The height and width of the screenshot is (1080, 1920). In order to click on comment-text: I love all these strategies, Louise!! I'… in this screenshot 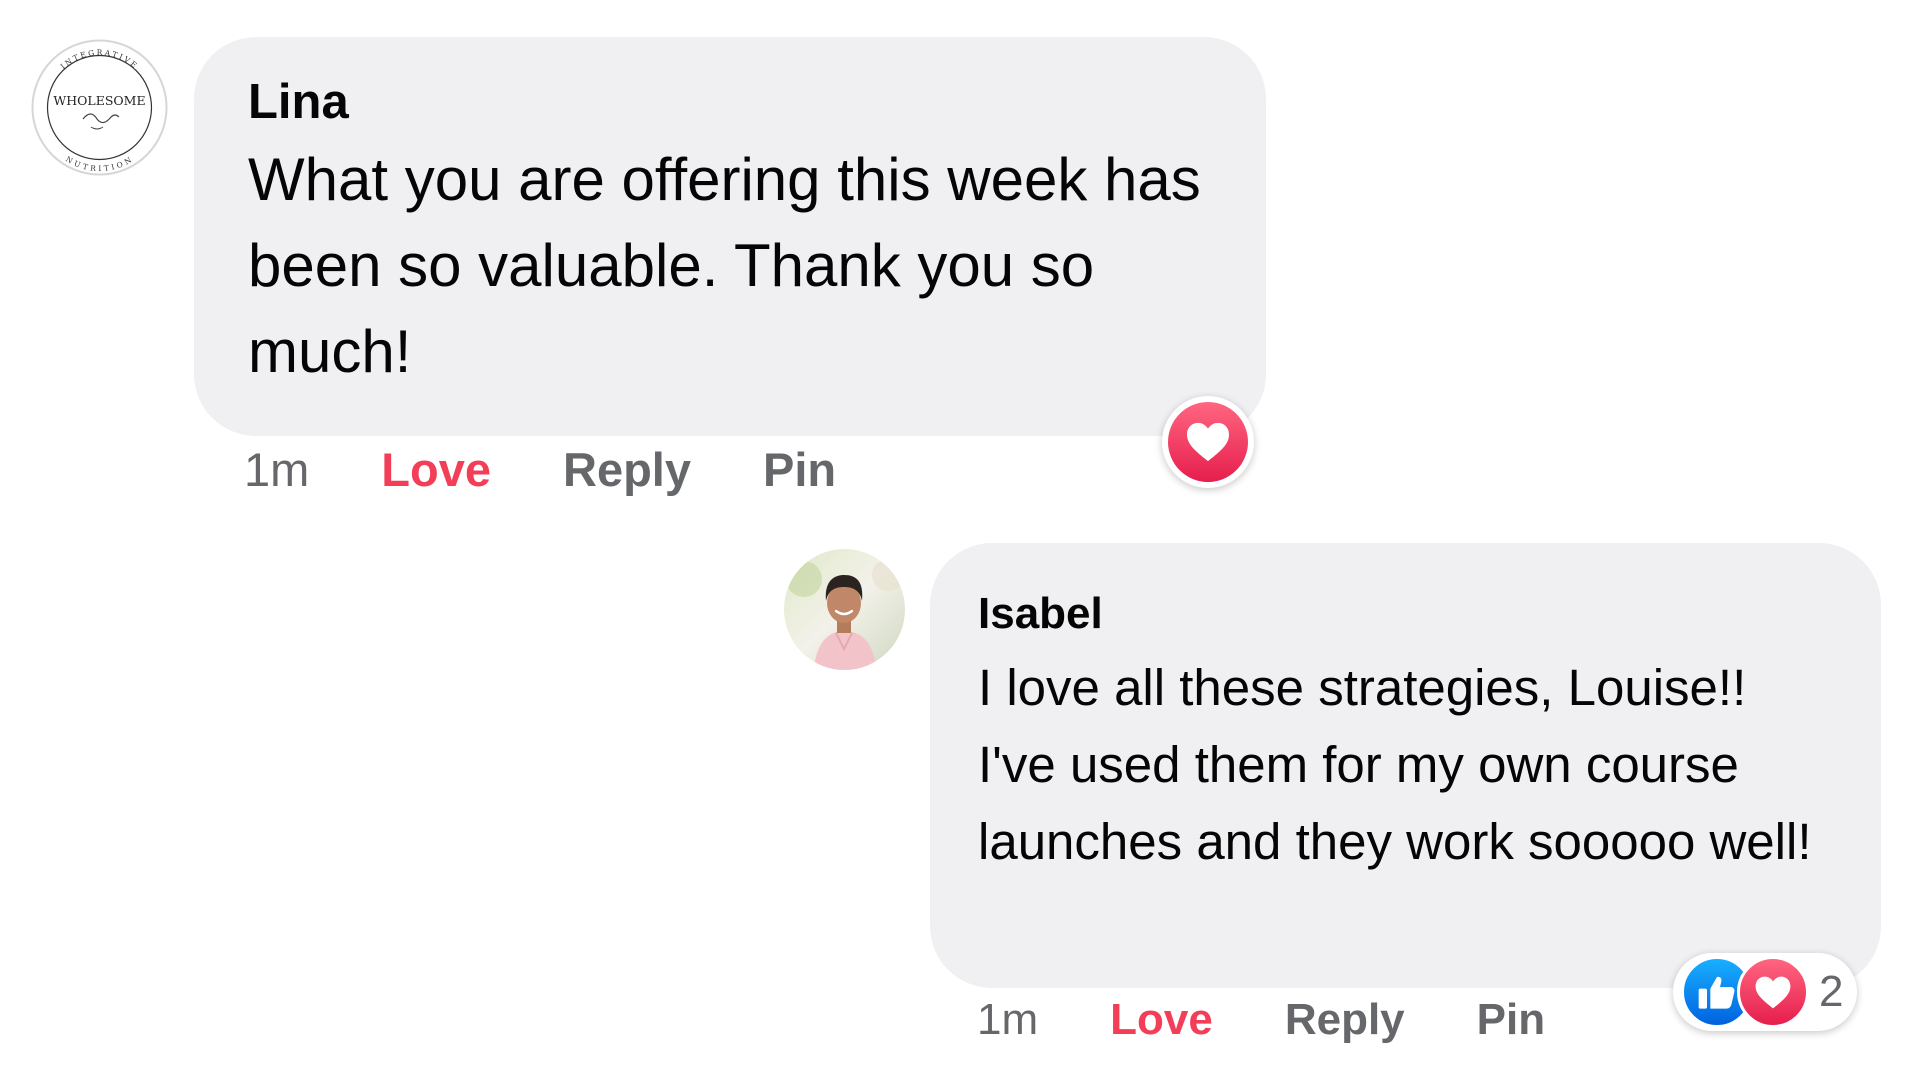, I will do `click(1395, 764)`.